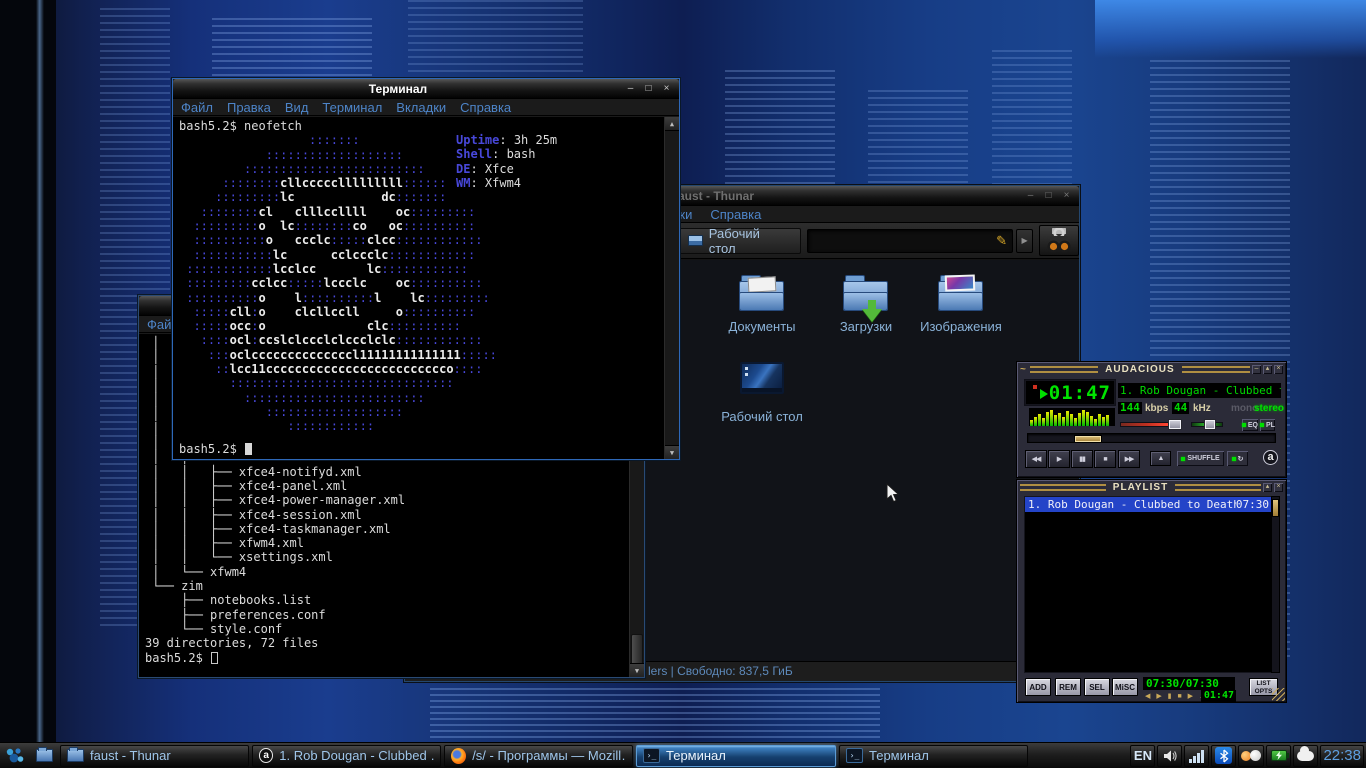 The width and height of the screenshot is (1366, 768). Describe the element at coordinates (240, 126) in the screenshot. I see `command-line: bash5.2$ neofetch` at that location.